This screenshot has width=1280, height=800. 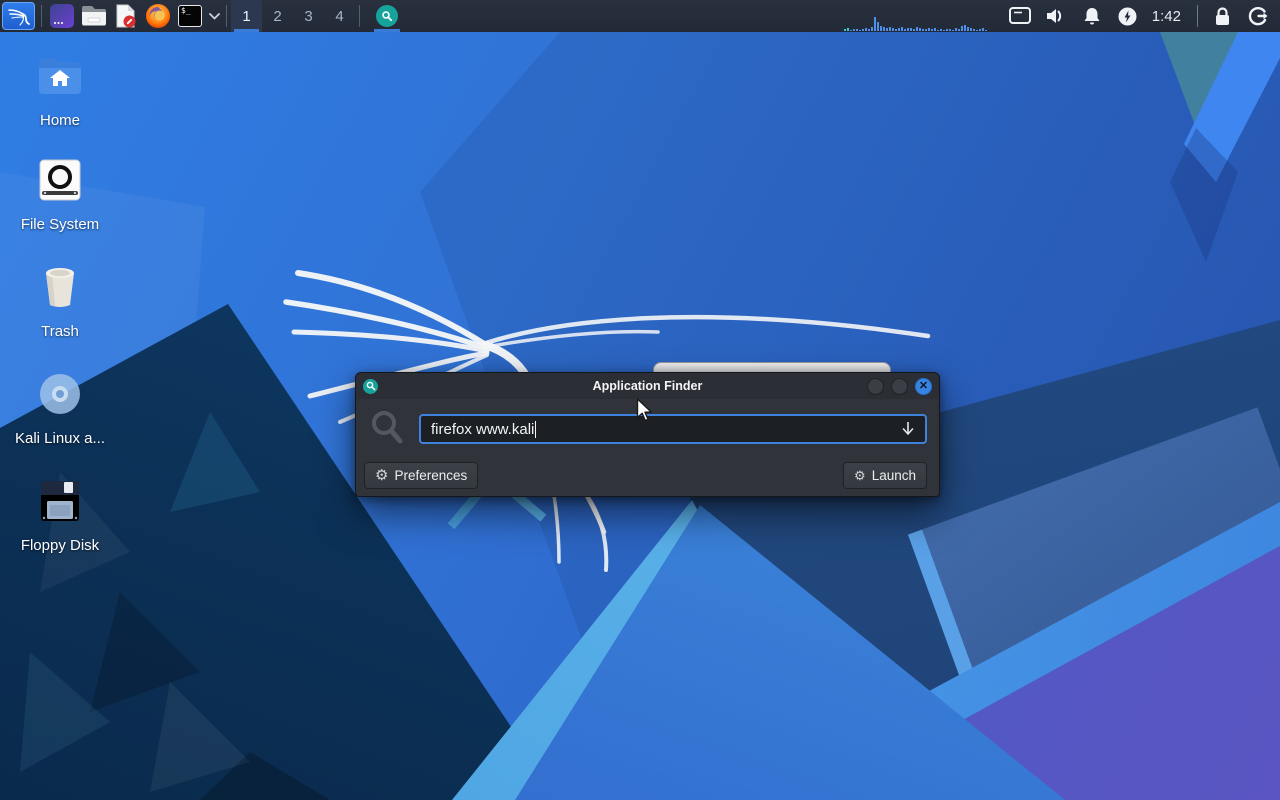 What do you see at coordinates (923, 386) in the screenshot?
I see `close-button: ✕` at bounding box center [923, 386].